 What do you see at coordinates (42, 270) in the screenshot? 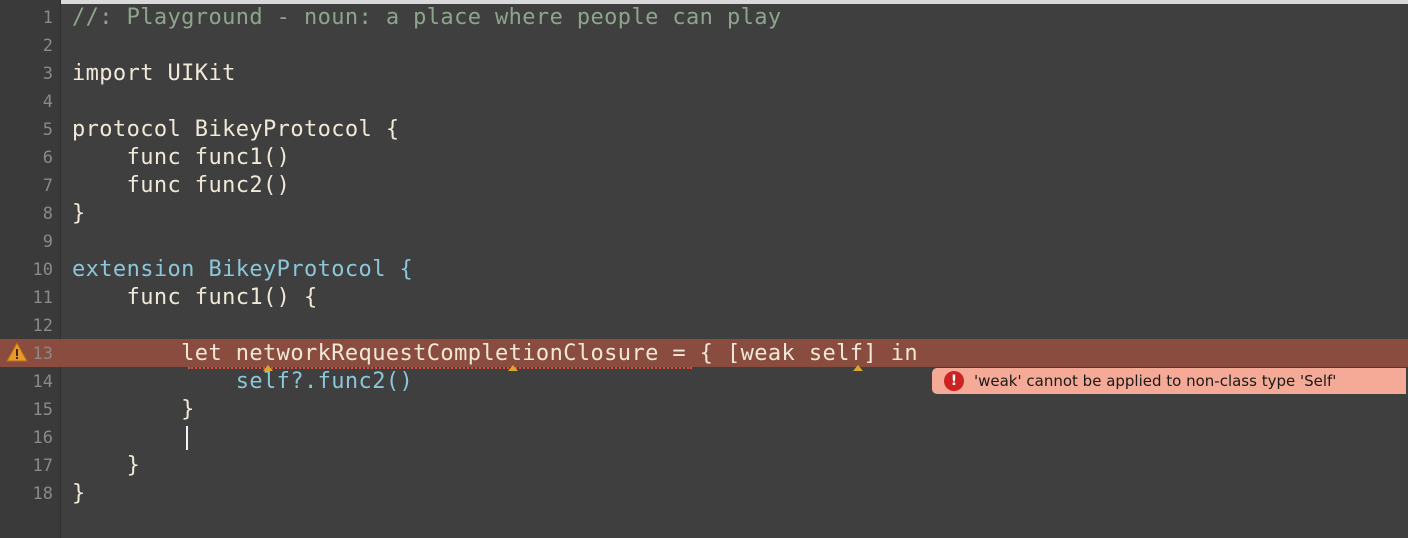
I see `line-number: 10` at bounding box center [42, 270].